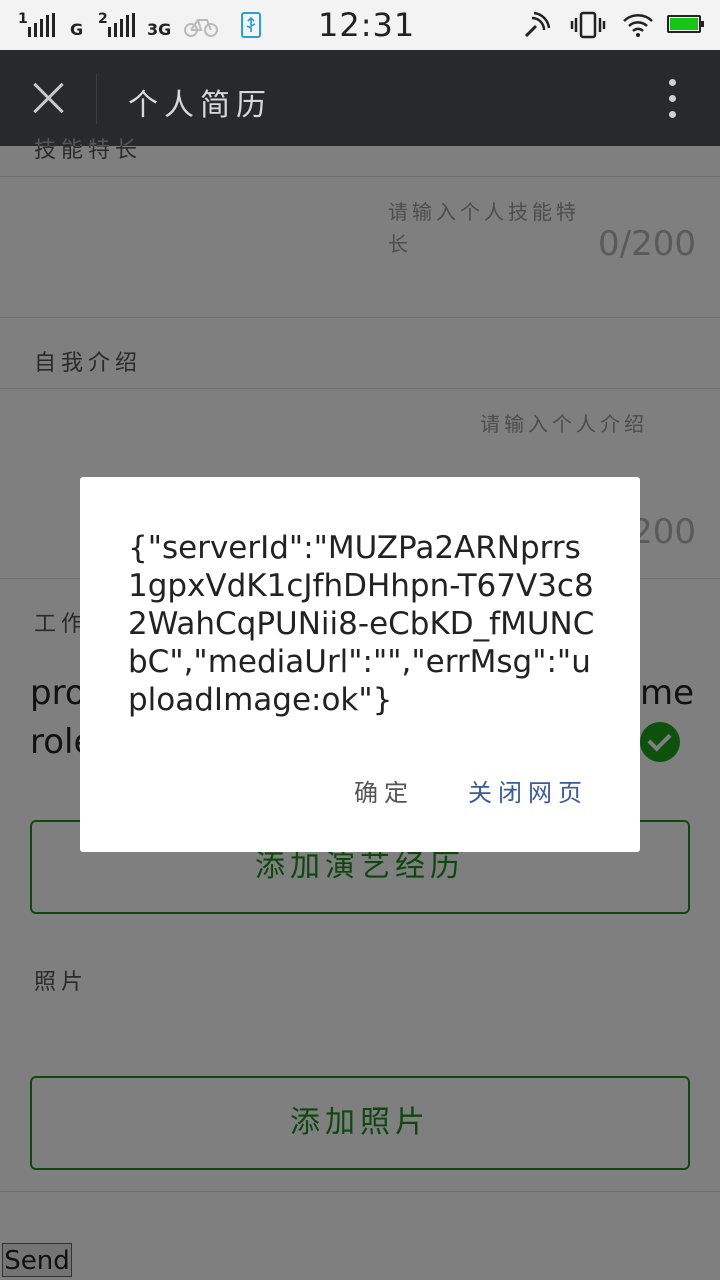 The image size is (720, 1280). What do you see at coordinates (201, 28) in the screenshot?
I see `bicycle-icon` at bounding box center [201, 28].